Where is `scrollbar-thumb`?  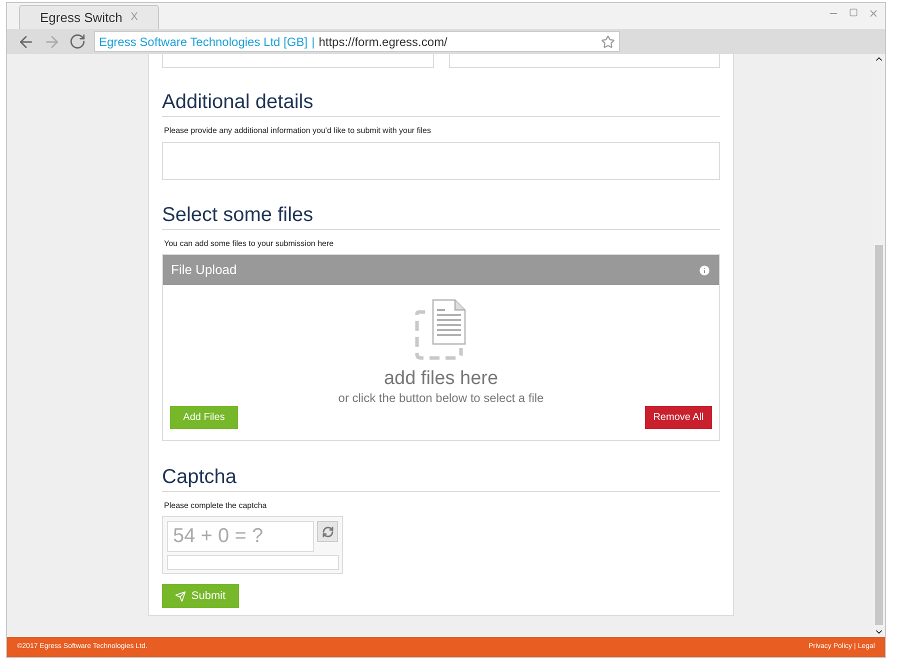
scrollbar-thumb is located at coordinates (879, 435).